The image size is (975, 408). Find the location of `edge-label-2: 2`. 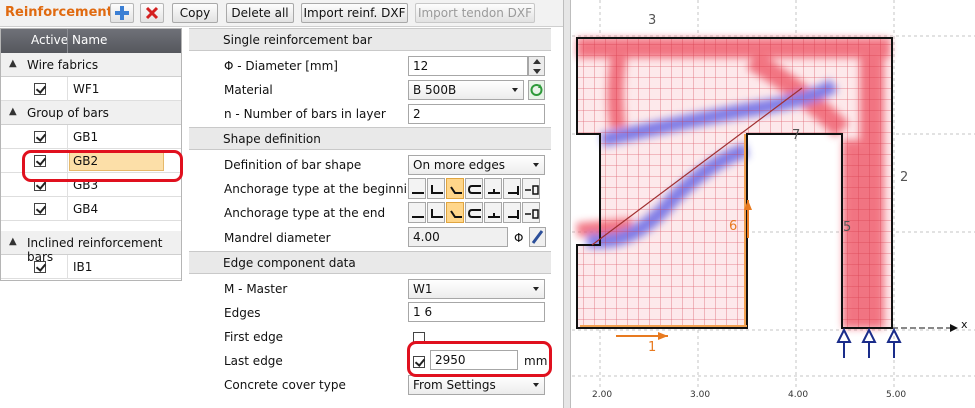

edge-label-2: 2 is located at coordinates (904, 177).